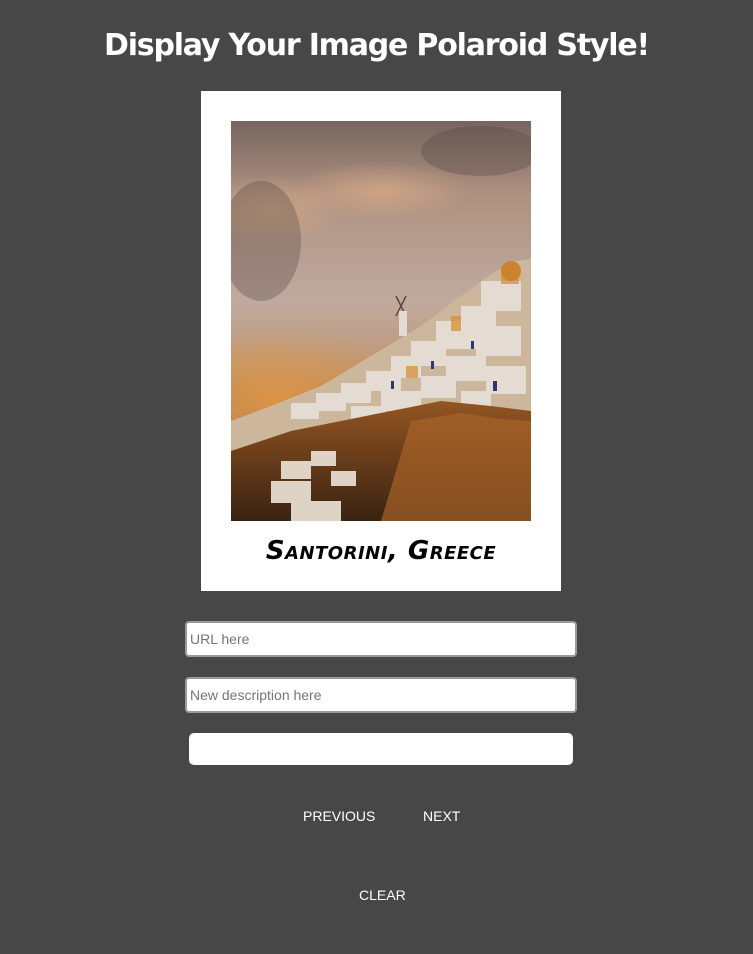 This screenshot has height=954, width=753. Describe the element at coordinates (381, 749) in the screenshot. I see `submit-button` at that location.